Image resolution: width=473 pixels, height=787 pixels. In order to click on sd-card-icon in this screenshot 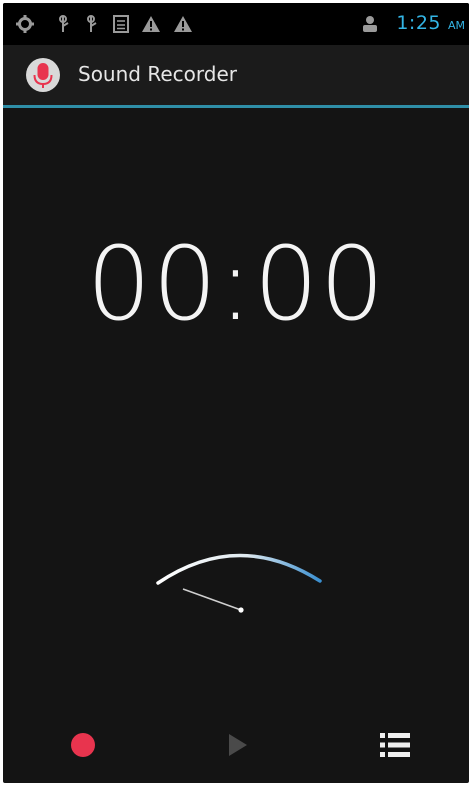, I will do `click(121, 24)`.